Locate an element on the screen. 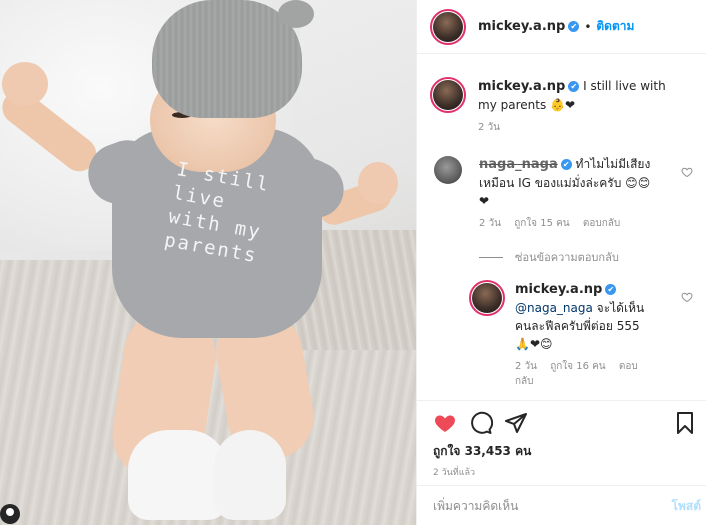 This screenshot has width=706, height=525. comment-time: 2 วัน is located at coordinates (490, 223).